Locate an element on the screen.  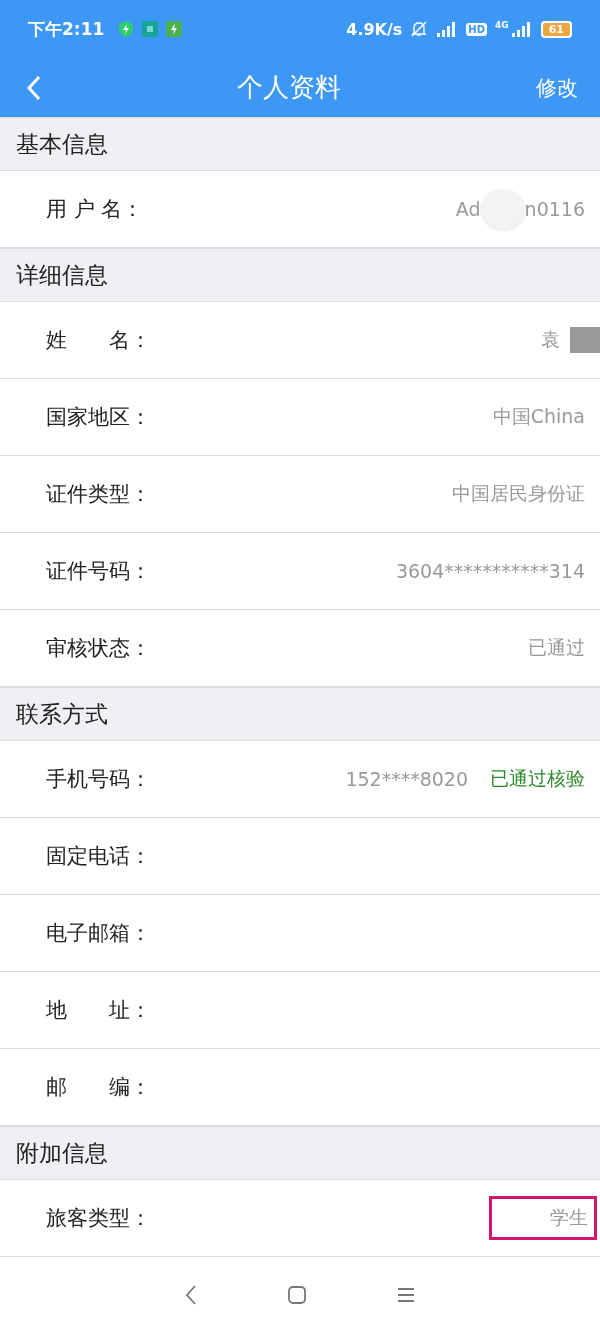
field-label: 固定电话： is located at coordinates (98, 856).